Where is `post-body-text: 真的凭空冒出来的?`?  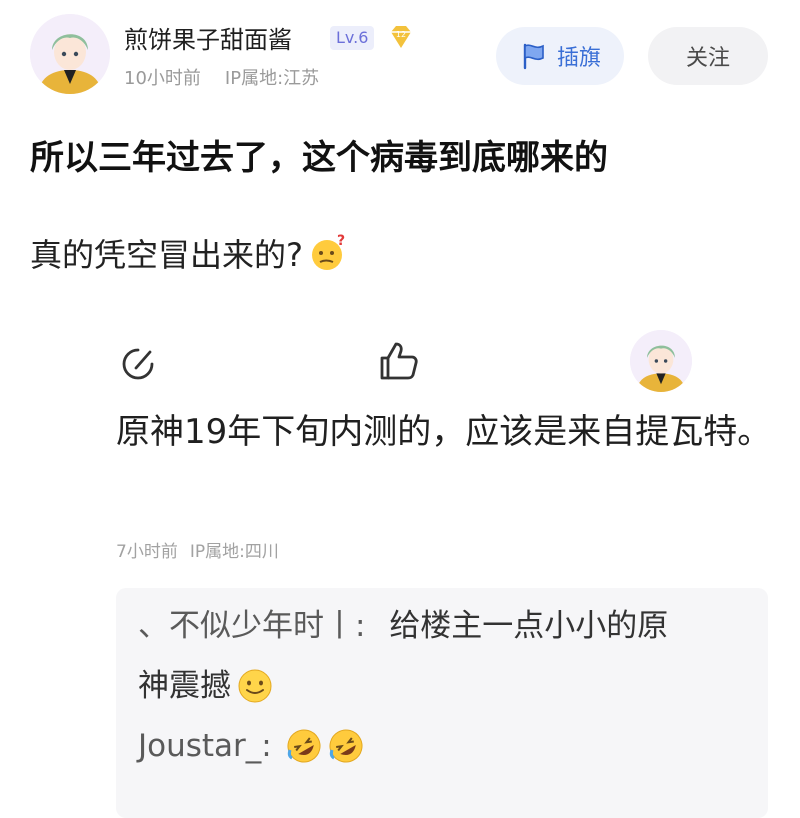 post-body-text: 真的凭空冒出来的? is located at coordinates (166, 255).